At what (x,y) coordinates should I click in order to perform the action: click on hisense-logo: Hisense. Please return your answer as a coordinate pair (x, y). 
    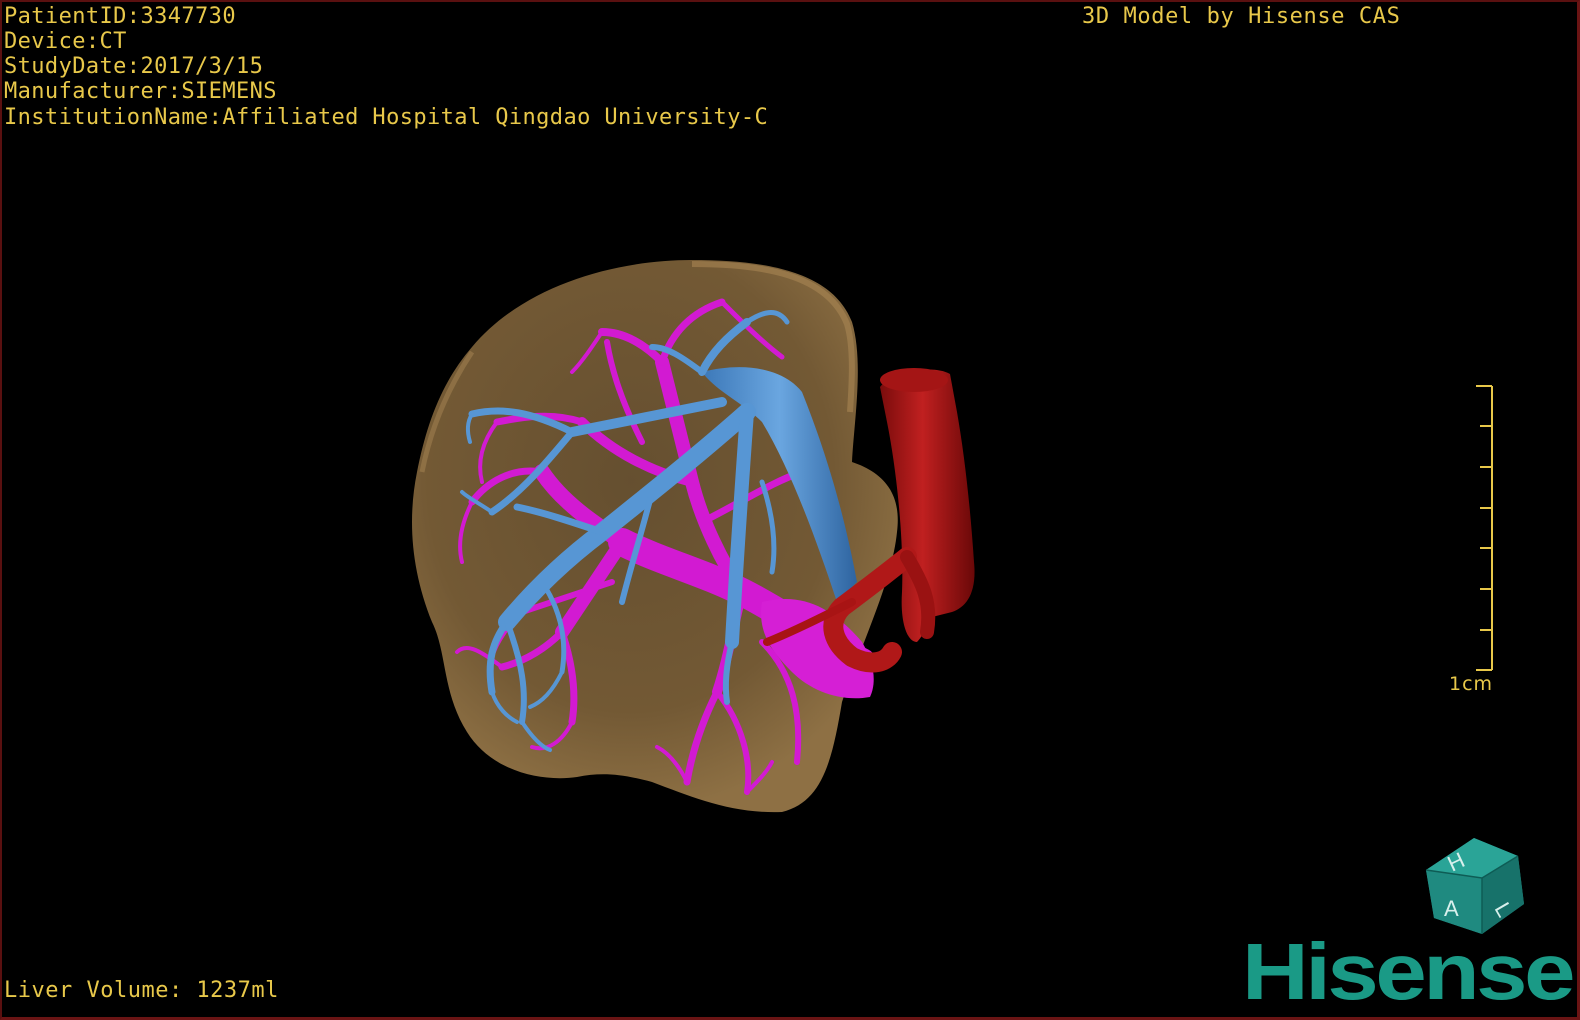
    Looking at the image, I should click on (1408, 971).